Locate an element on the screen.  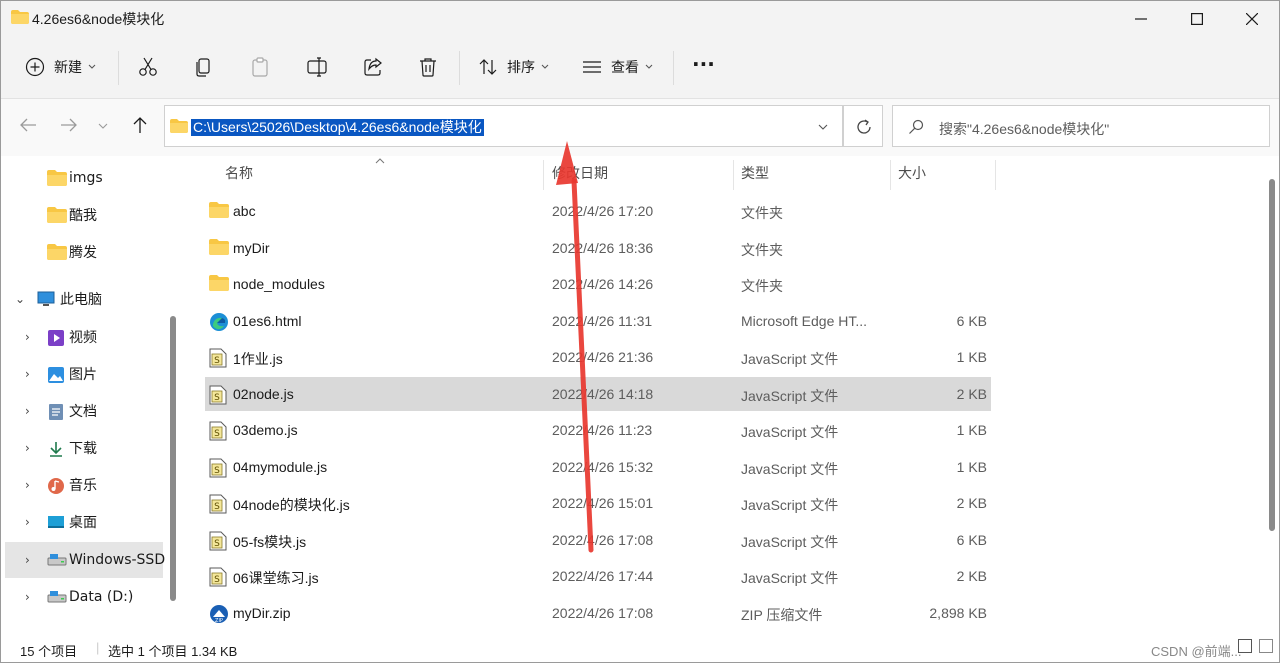
file-size: 6 KB is located at coordinates (971, 320).